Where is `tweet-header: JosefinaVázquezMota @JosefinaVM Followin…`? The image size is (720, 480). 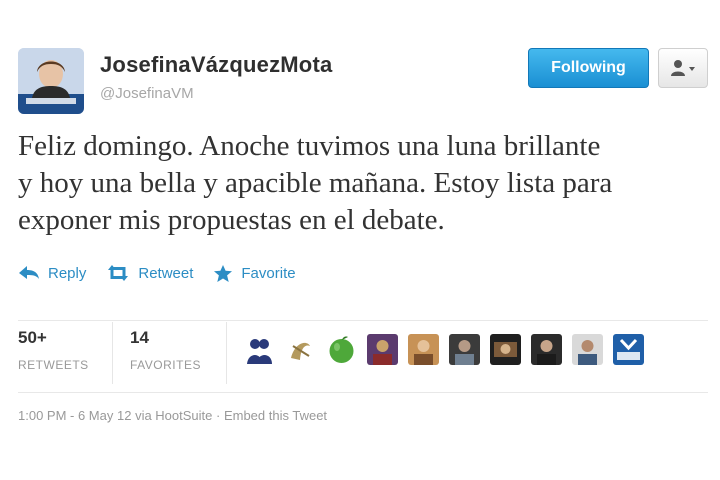 tweet-header: JosefinaVázquezMota @JosefinaVM Followin… is located at coordinates (363, 83).